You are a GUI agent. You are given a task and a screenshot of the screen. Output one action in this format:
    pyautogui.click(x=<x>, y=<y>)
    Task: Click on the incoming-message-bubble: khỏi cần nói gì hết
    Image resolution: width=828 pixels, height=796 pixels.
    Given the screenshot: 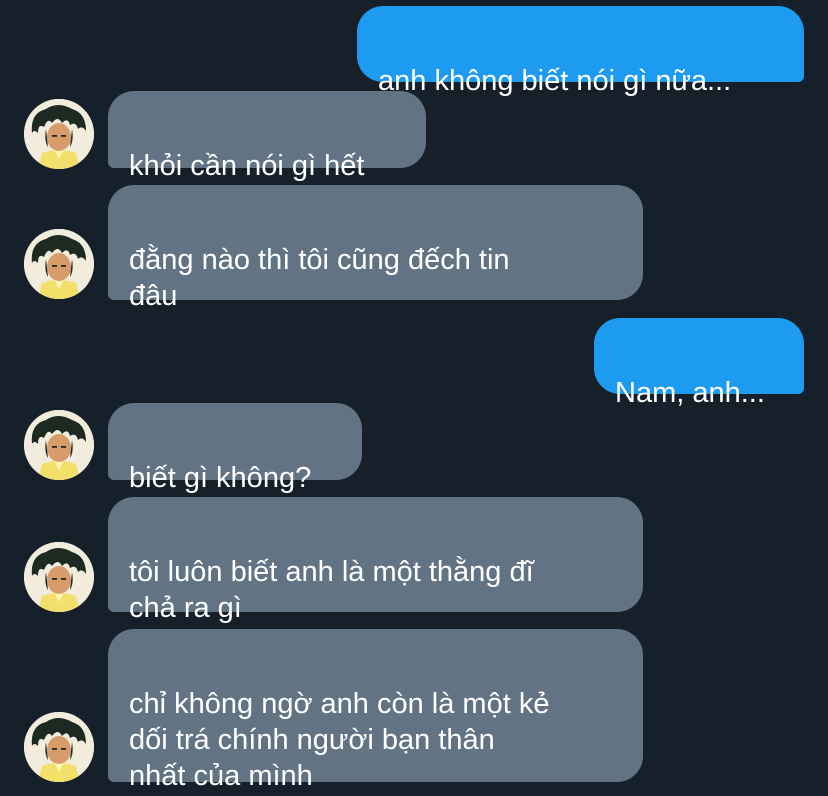 What is the action you would take?
    pyautogui.click(x=267, y=136)
    